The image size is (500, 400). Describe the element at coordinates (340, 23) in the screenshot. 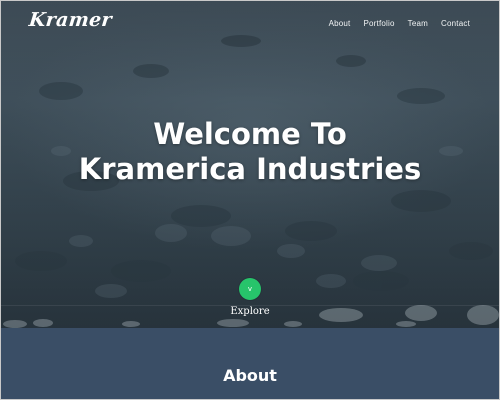

I see `nav-link-about: About` at that location.